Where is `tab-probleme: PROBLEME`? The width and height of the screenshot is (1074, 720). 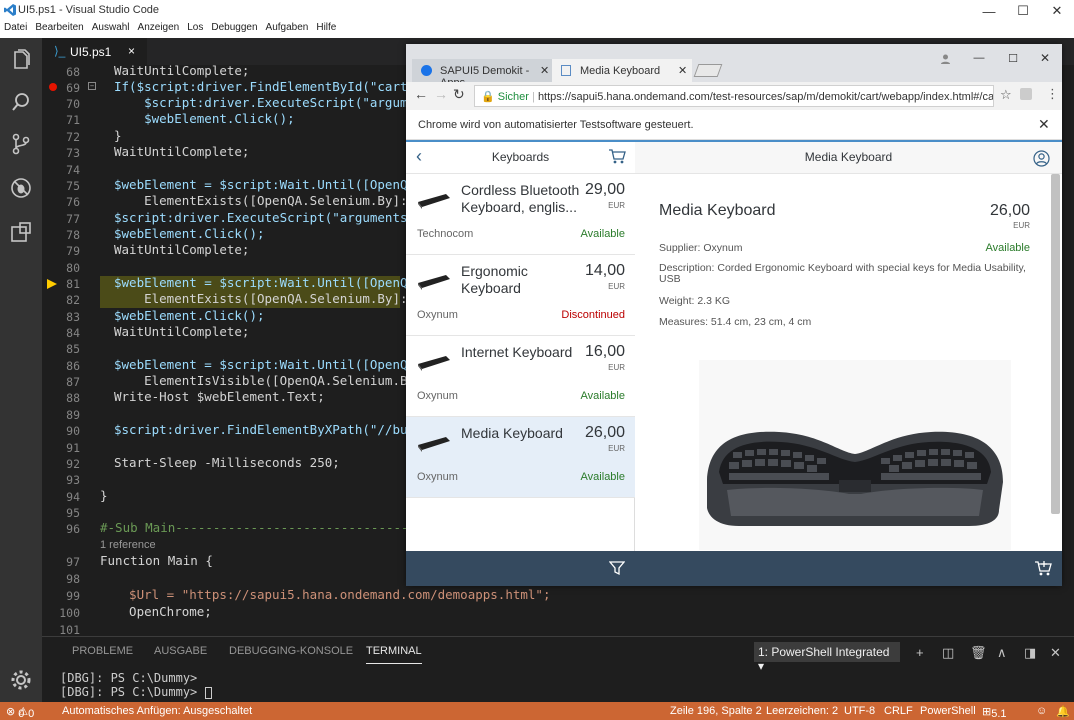
tab-probleme: PROBLEME is located at coordinates (102, 651).